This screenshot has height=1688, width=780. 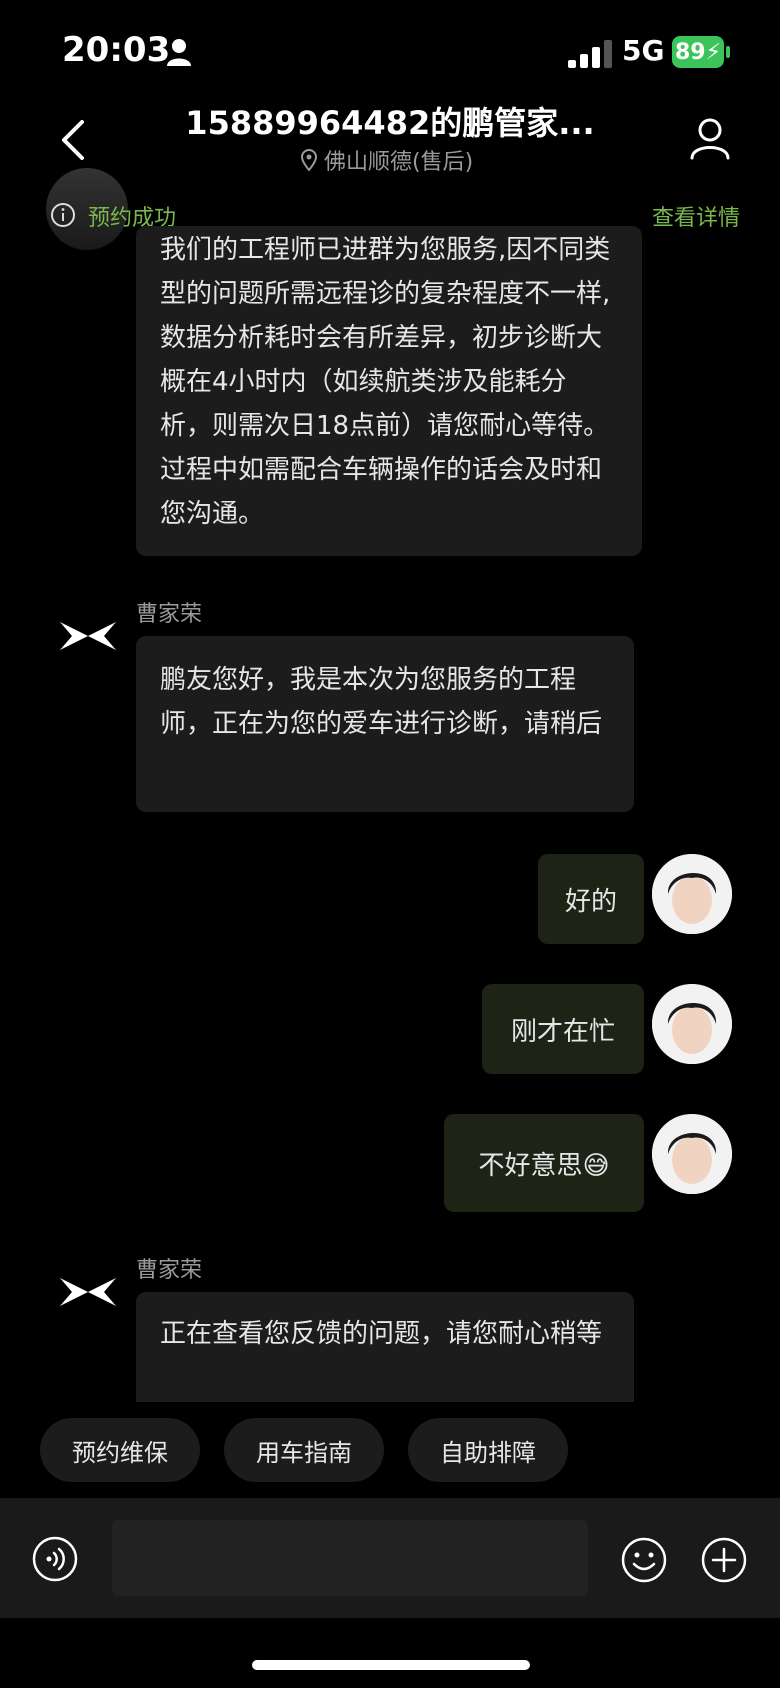 I want to click on signal-icon, so click(x=590, y=54).